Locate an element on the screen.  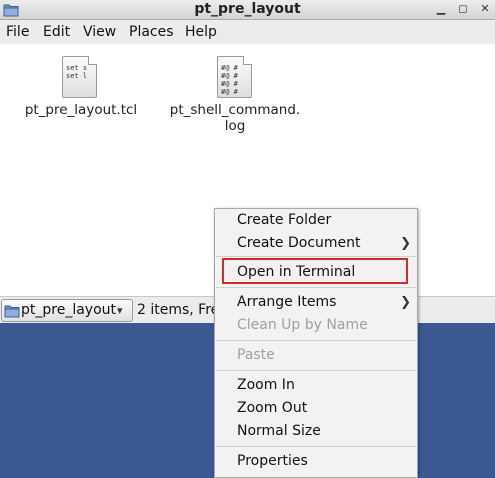
highlight-box is located at coordinates (315, 271).